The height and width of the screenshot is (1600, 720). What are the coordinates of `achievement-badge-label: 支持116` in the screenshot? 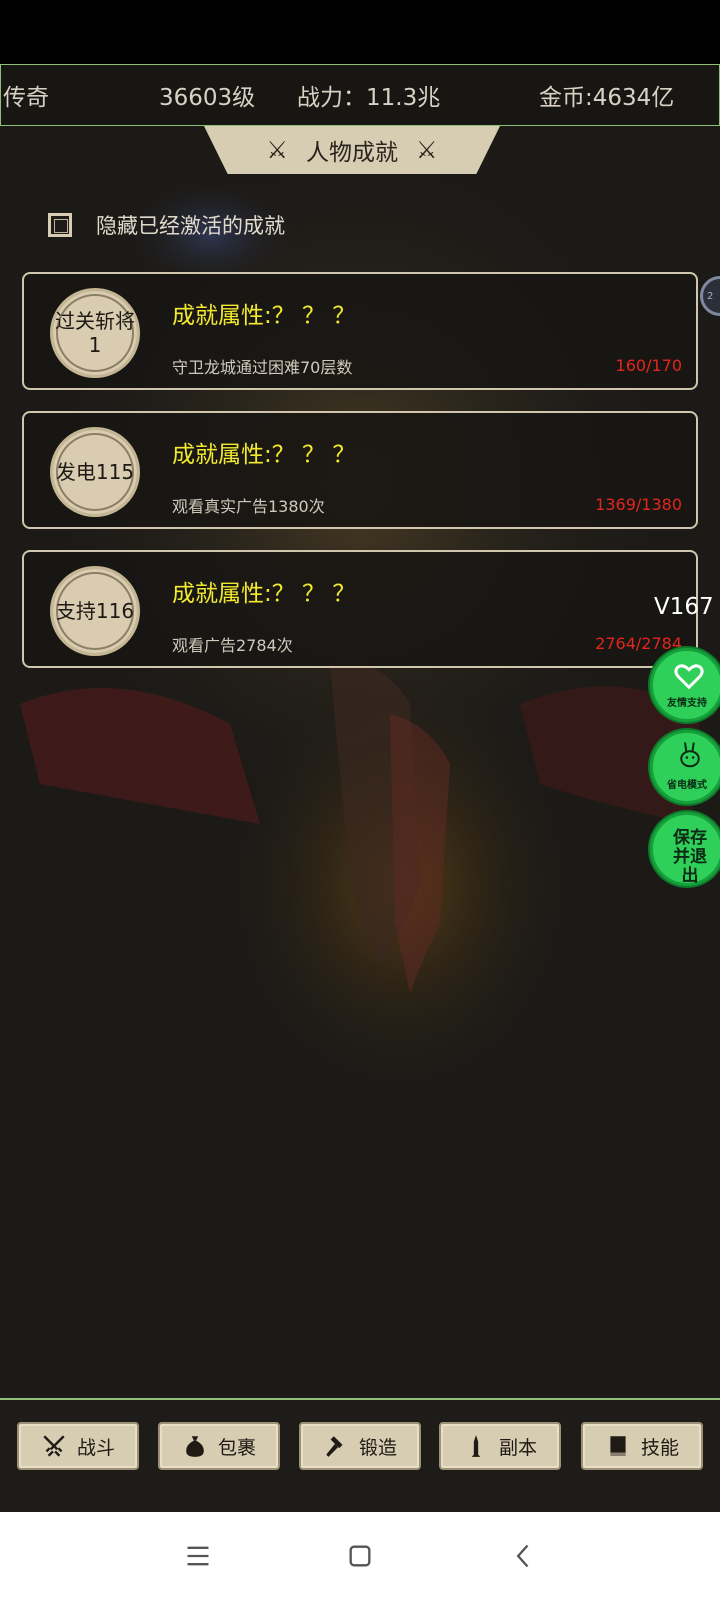 It's located at (95, 611).